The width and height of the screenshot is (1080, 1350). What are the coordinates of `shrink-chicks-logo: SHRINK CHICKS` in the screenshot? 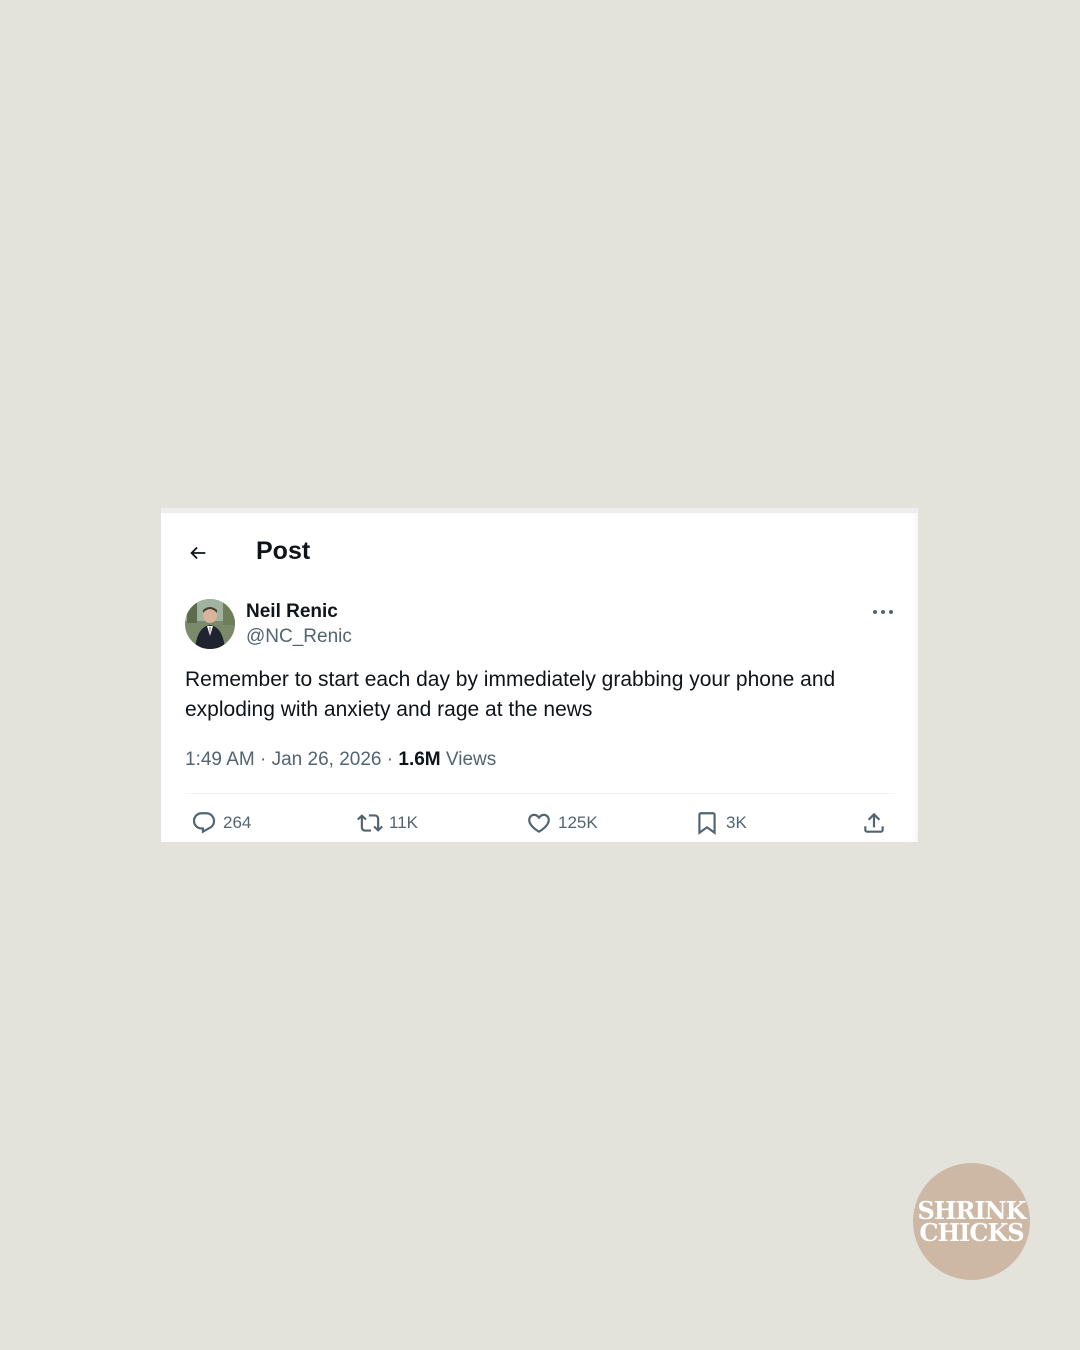 It's located at (971, 1221).